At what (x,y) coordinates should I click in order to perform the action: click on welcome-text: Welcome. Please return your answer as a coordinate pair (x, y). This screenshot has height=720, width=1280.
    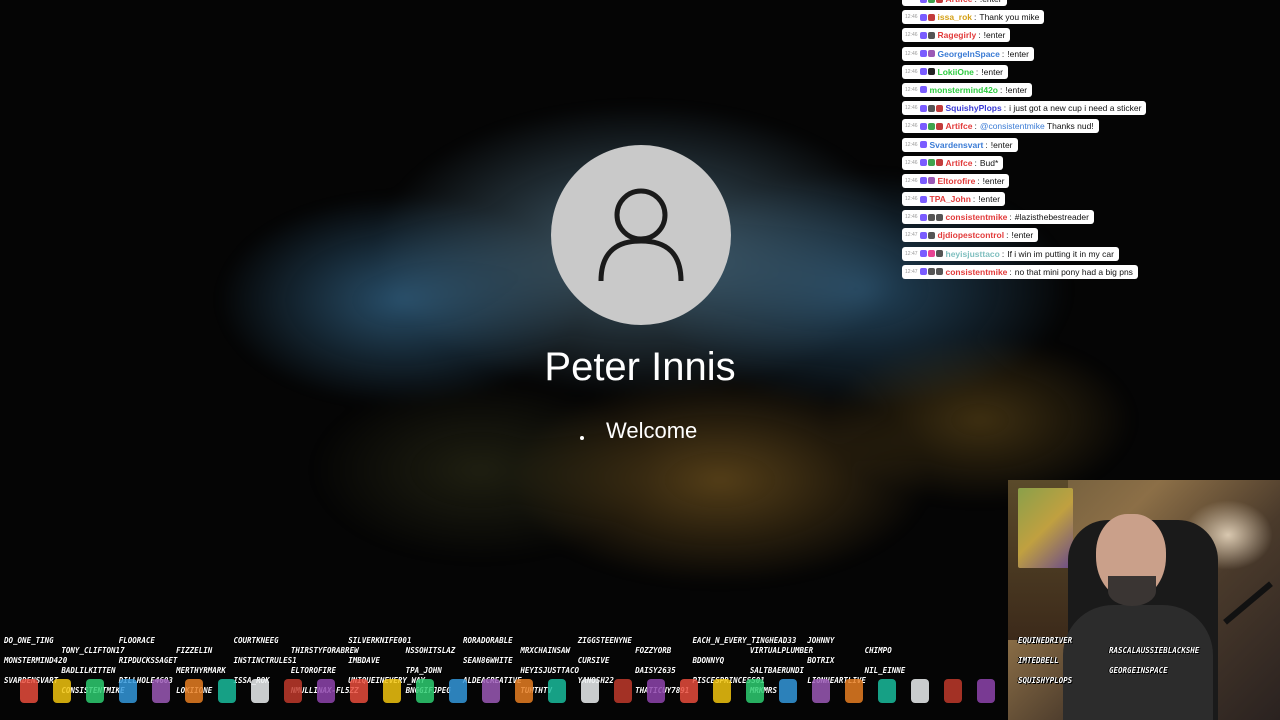
    Looking at the image, I should click on (652, 430).